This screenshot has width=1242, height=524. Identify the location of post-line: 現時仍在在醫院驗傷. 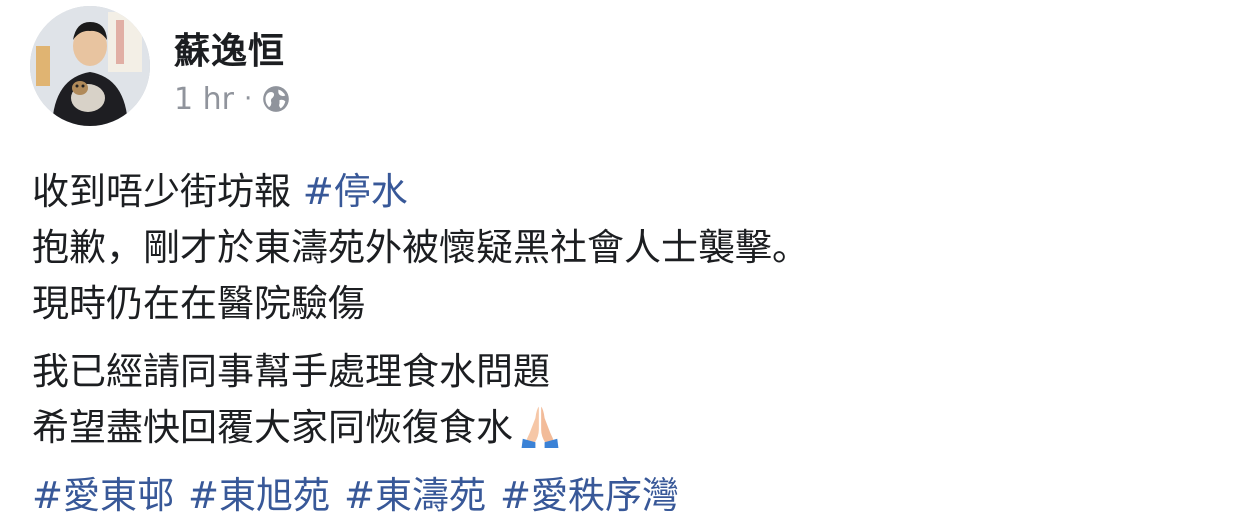
(198, 303).